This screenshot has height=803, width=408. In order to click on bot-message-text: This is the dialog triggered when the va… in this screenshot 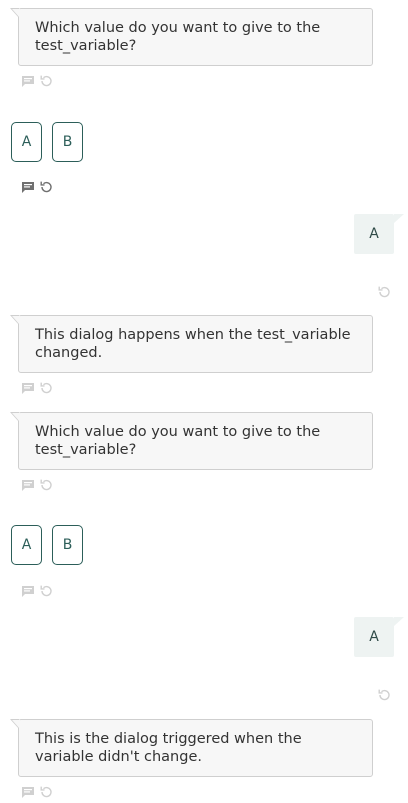, I will do `click(168, 748)`.